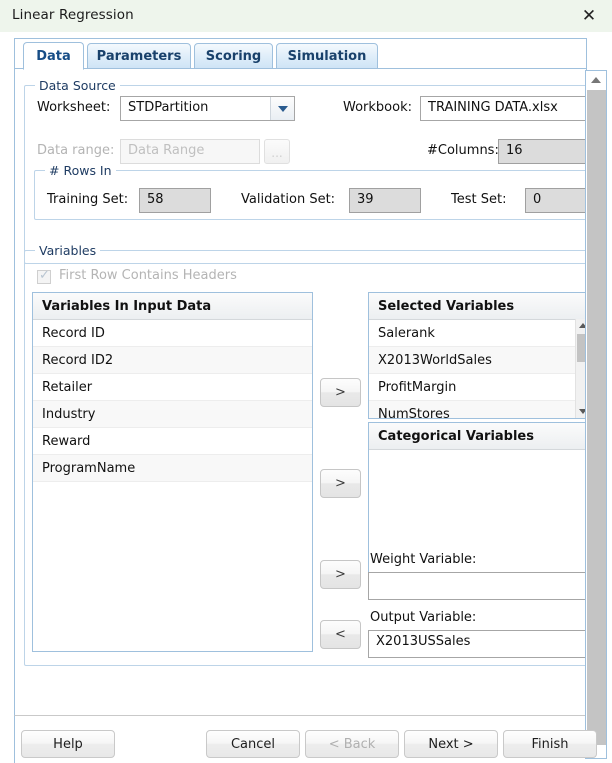 The width and height of the screenshot is (612, 763). Describe the element at coordinates (589, 16) in the screenshot. I see `close-icon: ✕` at that location.